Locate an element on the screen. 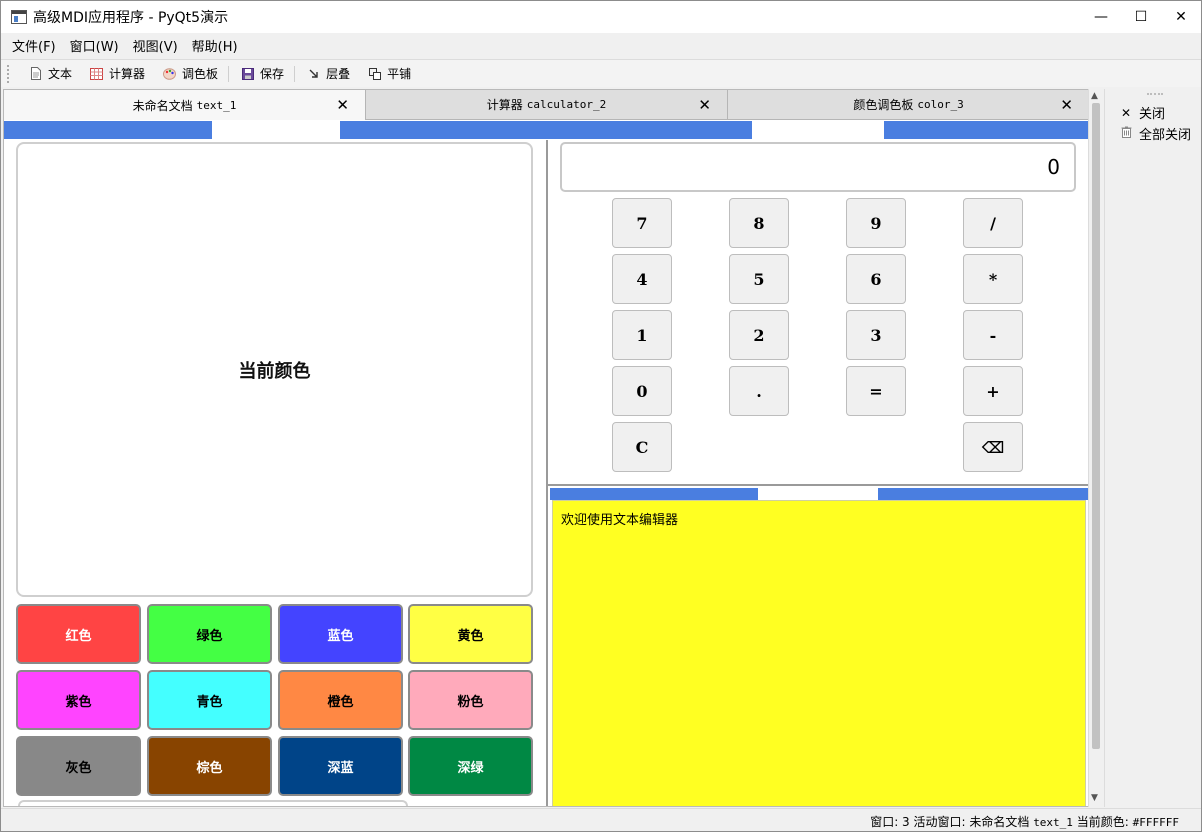 The image size is (1202, 832). subwindow-titlebar-gap is located at coordinates (818, 130).